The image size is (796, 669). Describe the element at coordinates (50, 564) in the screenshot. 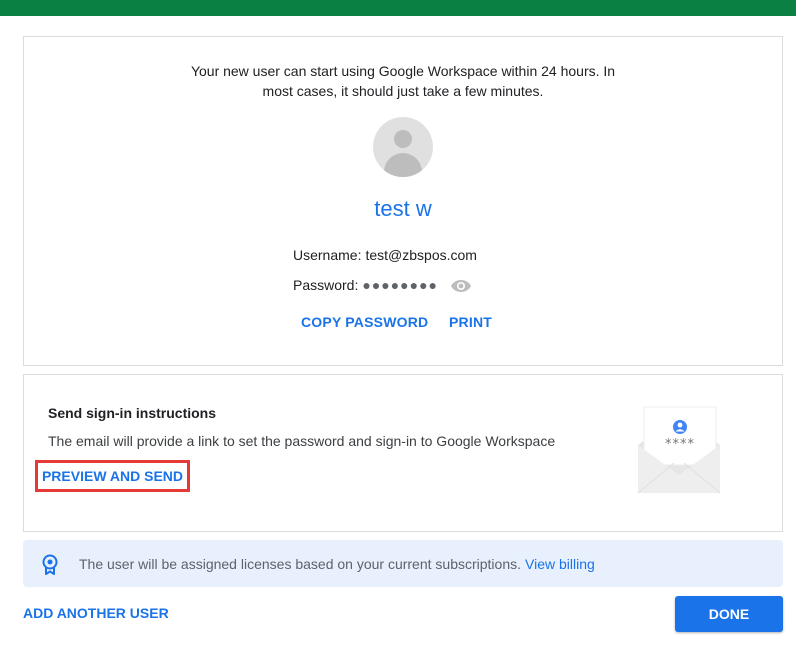

I see `license-badge-icon` at that location.